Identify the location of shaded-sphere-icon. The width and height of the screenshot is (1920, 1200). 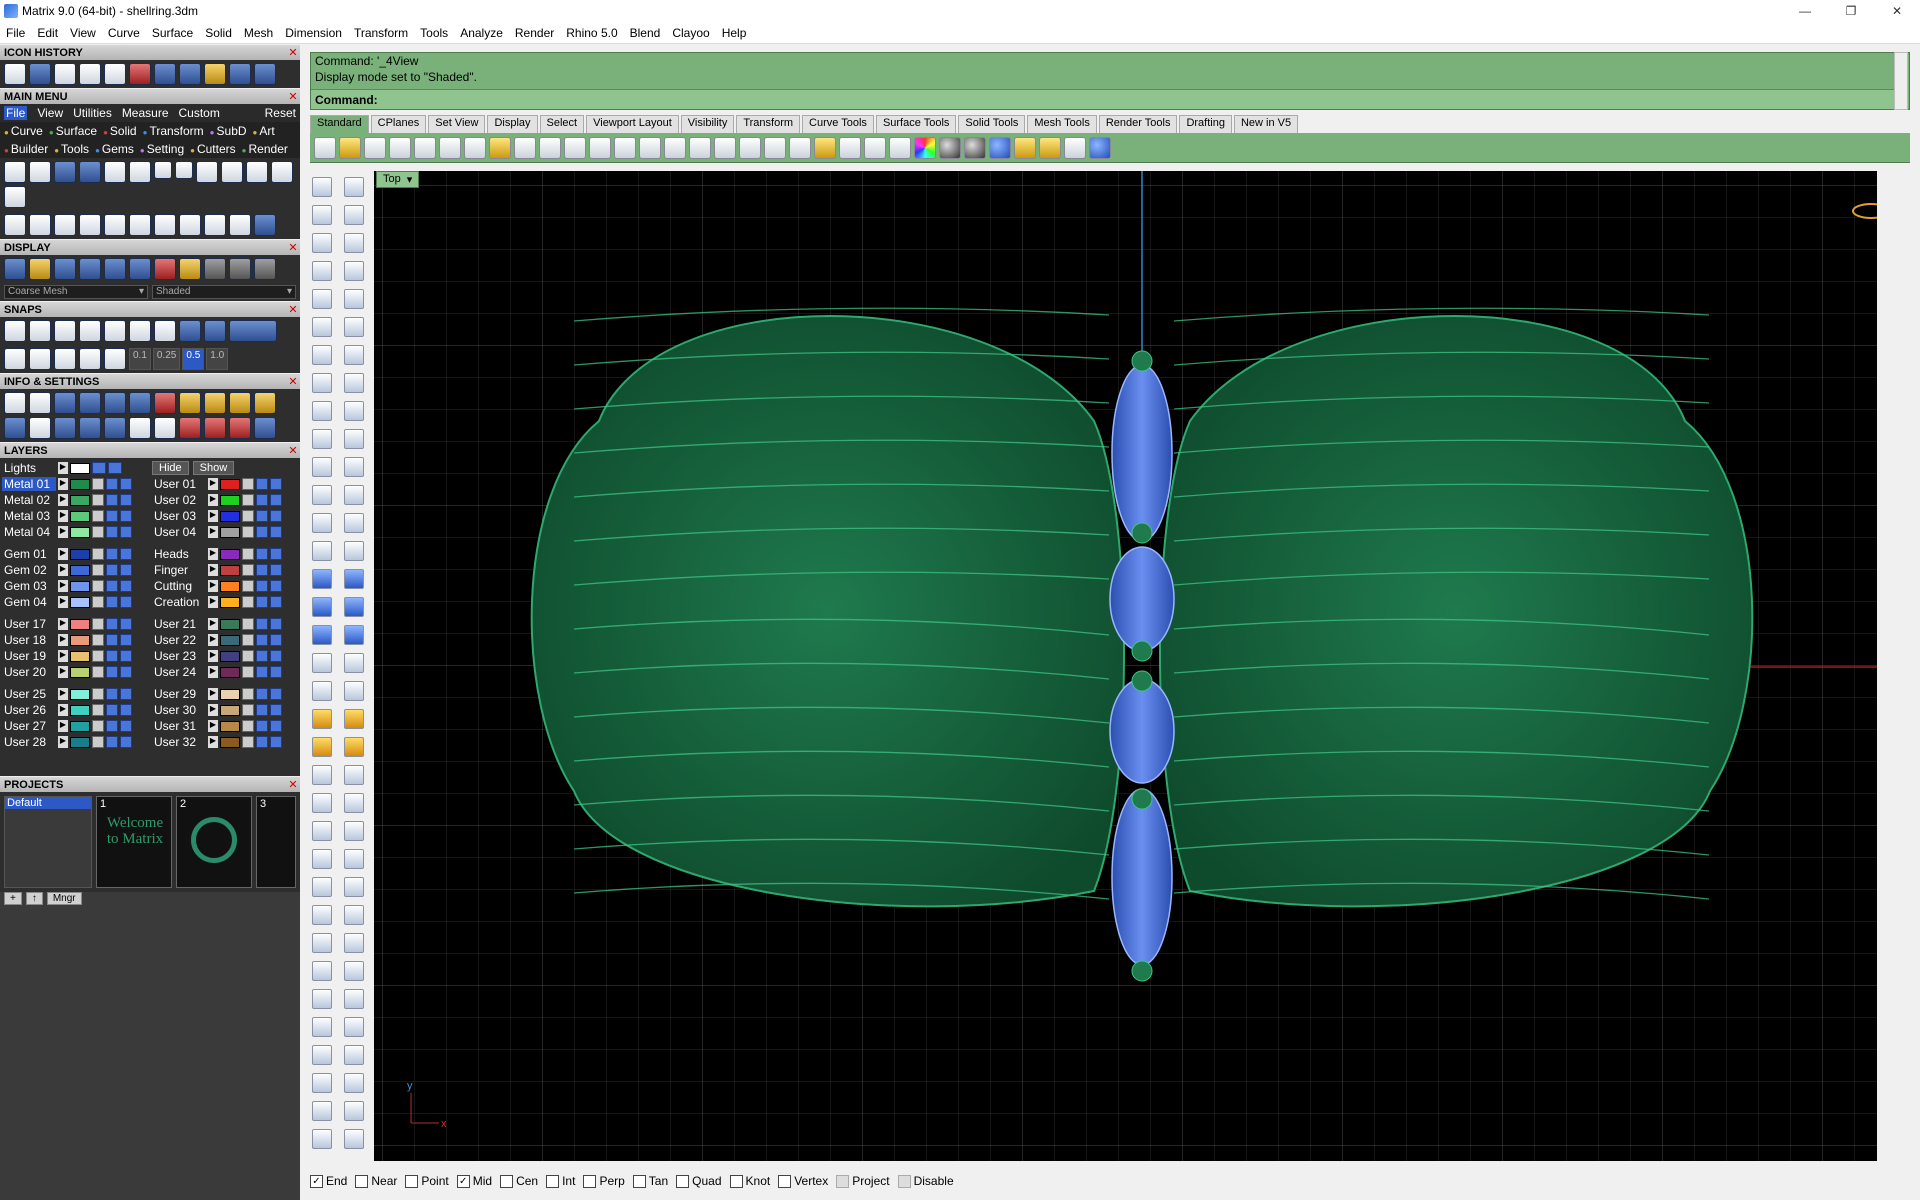
(975, 147).